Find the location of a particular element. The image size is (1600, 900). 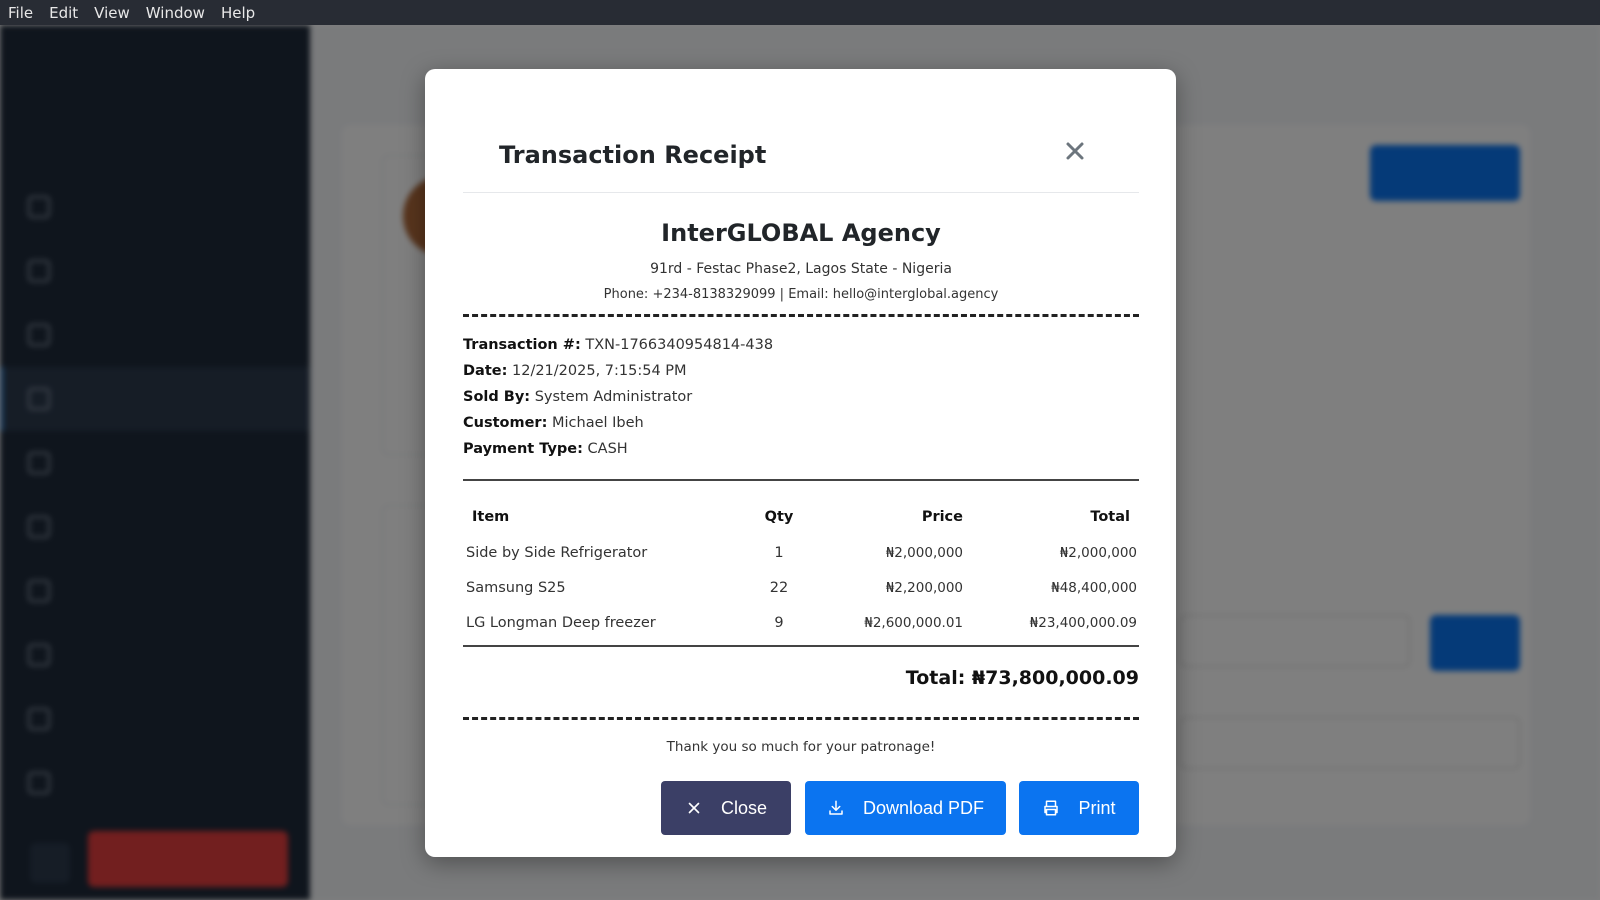

row-qty: 22 is located at coordinates (779, 587).